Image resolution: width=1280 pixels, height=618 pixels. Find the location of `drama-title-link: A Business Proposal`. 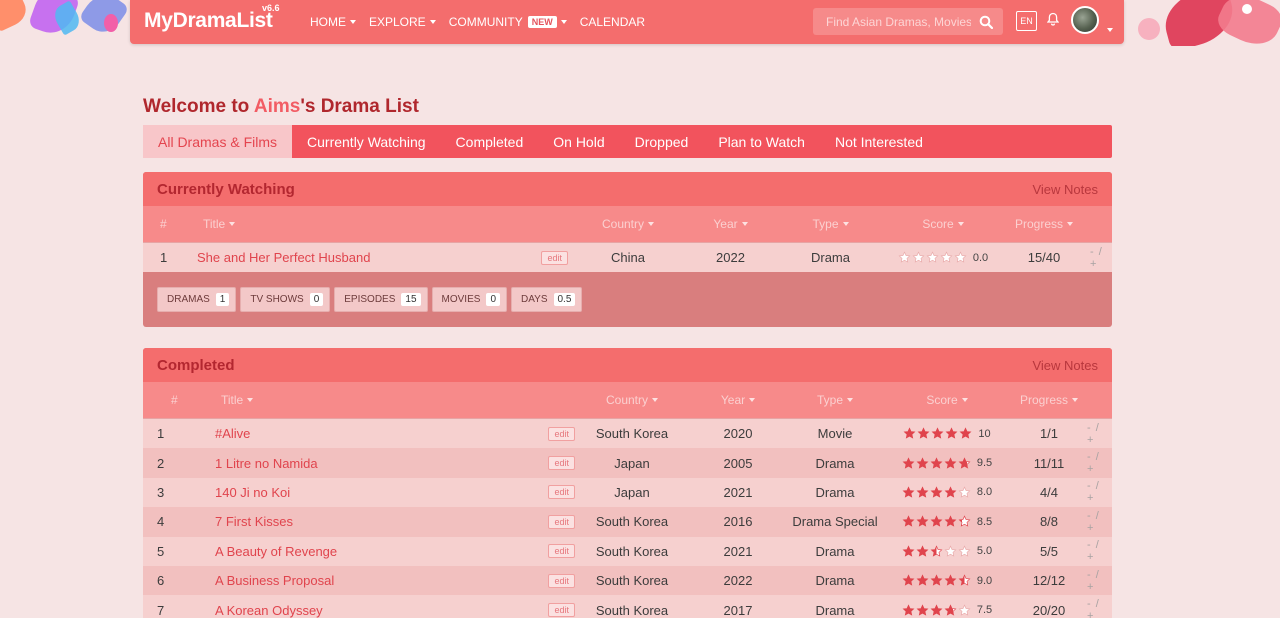

drama-title-link: A Business Proposal is located at coordinates (274, 580).